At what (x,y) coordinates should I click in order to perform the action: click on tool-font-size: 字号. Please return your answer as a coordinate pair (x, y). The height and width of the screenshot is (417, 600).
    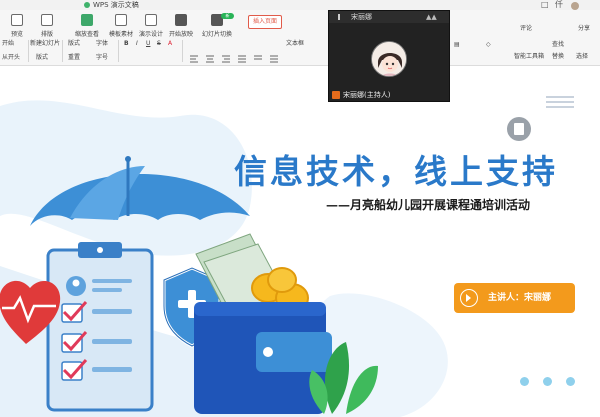
    Looking at the image, I should click on (102, 58).